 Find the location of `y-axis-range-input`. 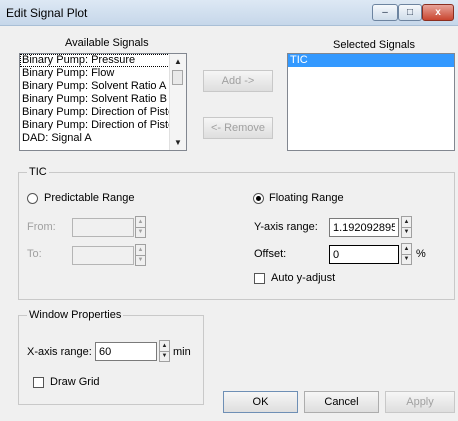

y-axis-range-input is located at coordinates (364, 227).